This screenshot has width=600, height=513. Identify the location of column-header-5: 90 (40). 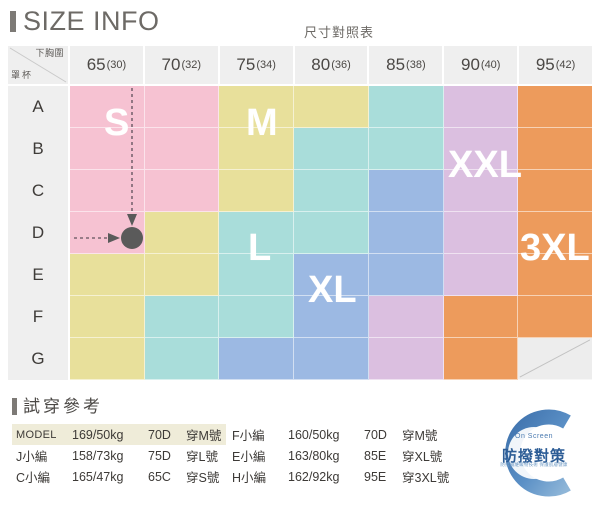
(481, 65).